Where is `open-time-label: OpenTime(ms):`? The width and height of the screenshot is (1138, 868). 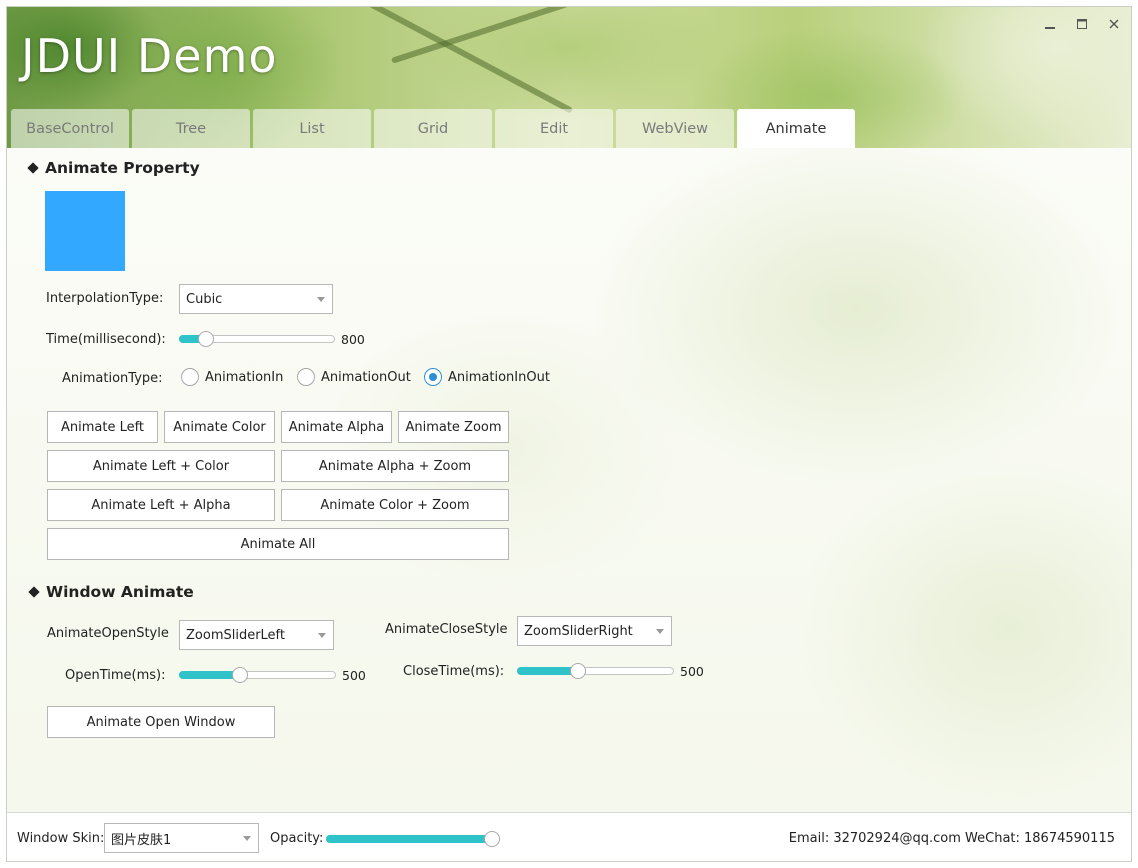
open-time-label: OpenTime(ms): is located at coordinates (115, 675).